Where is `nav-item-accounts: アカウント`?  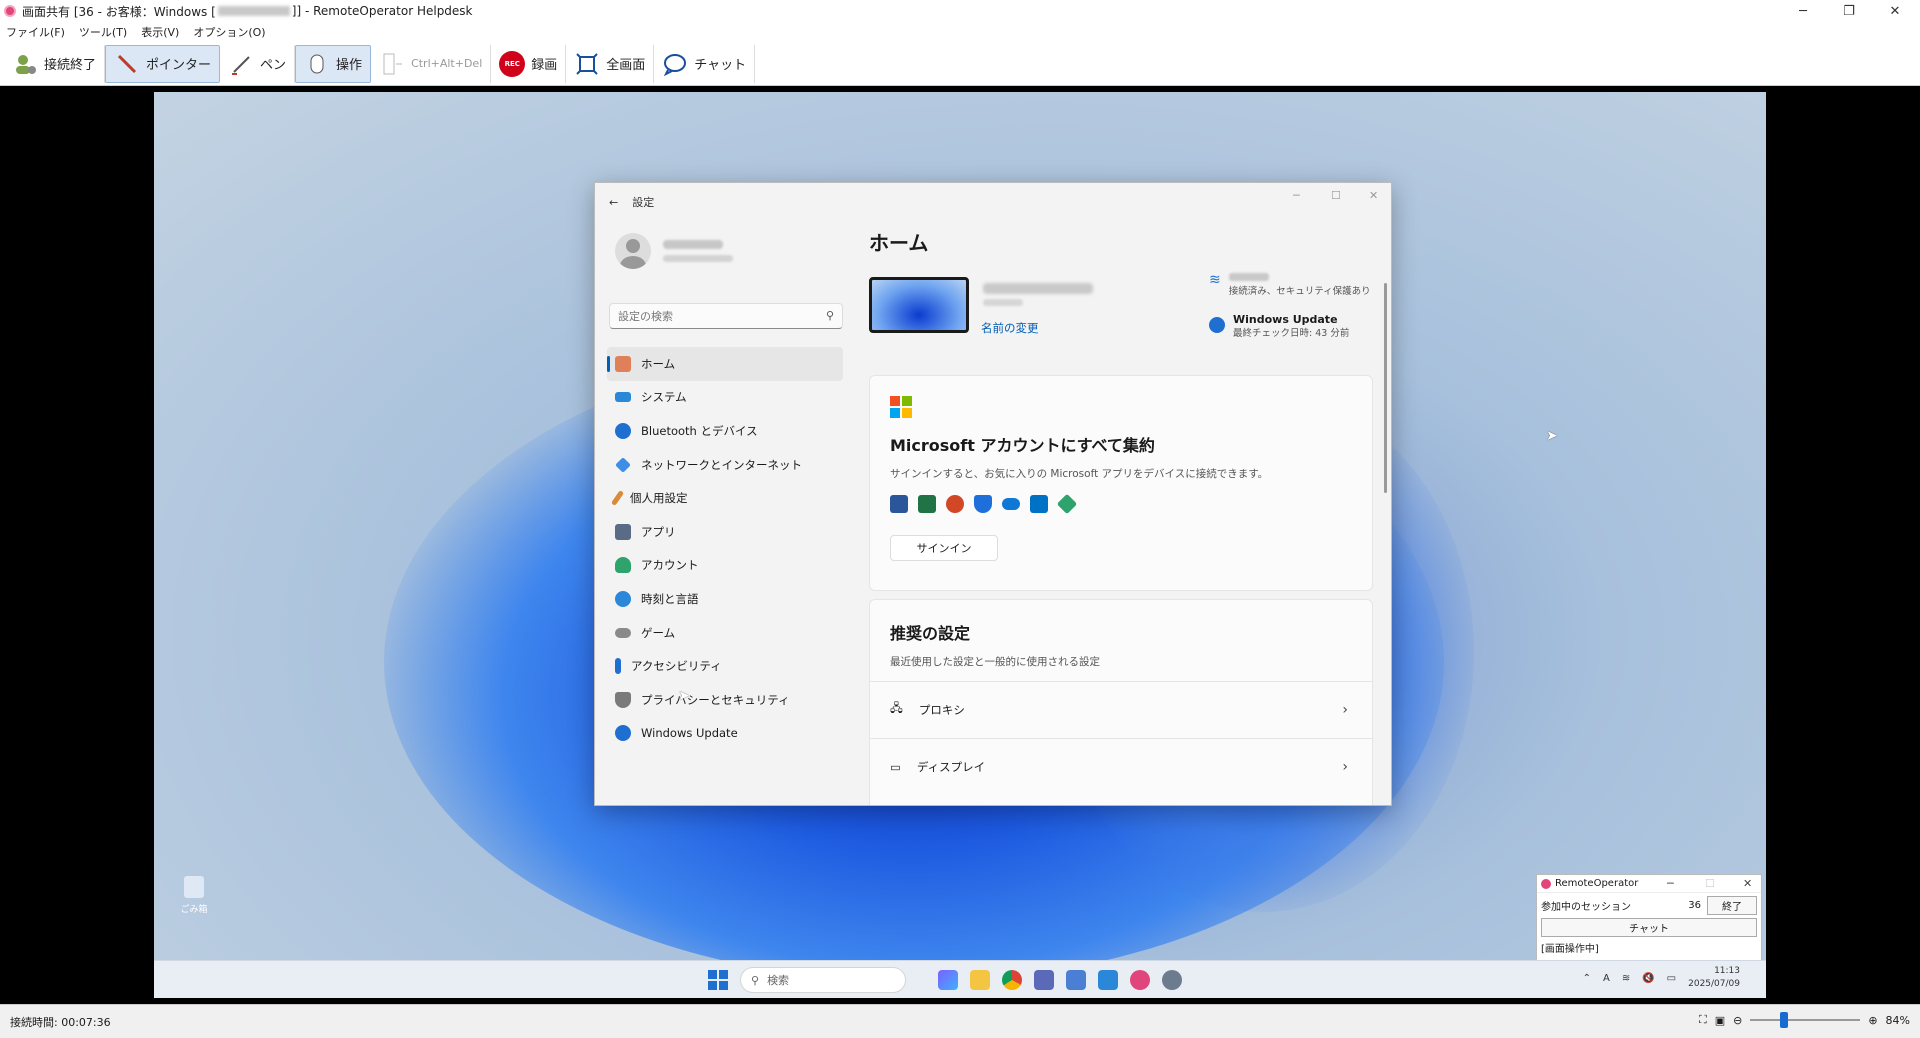 nav-item-accounts: アカウント is located at coordinates (725, 566).